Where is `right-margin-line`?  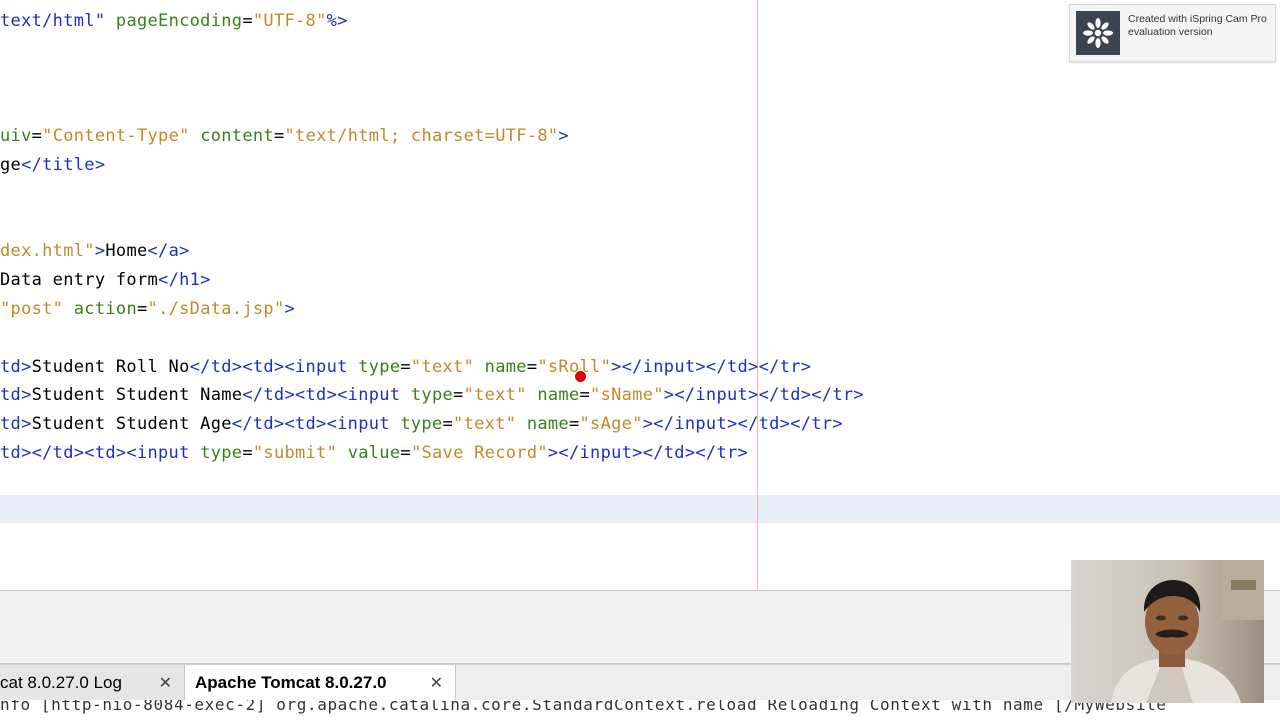 right-margin-line is located at coordinates (757, 295).